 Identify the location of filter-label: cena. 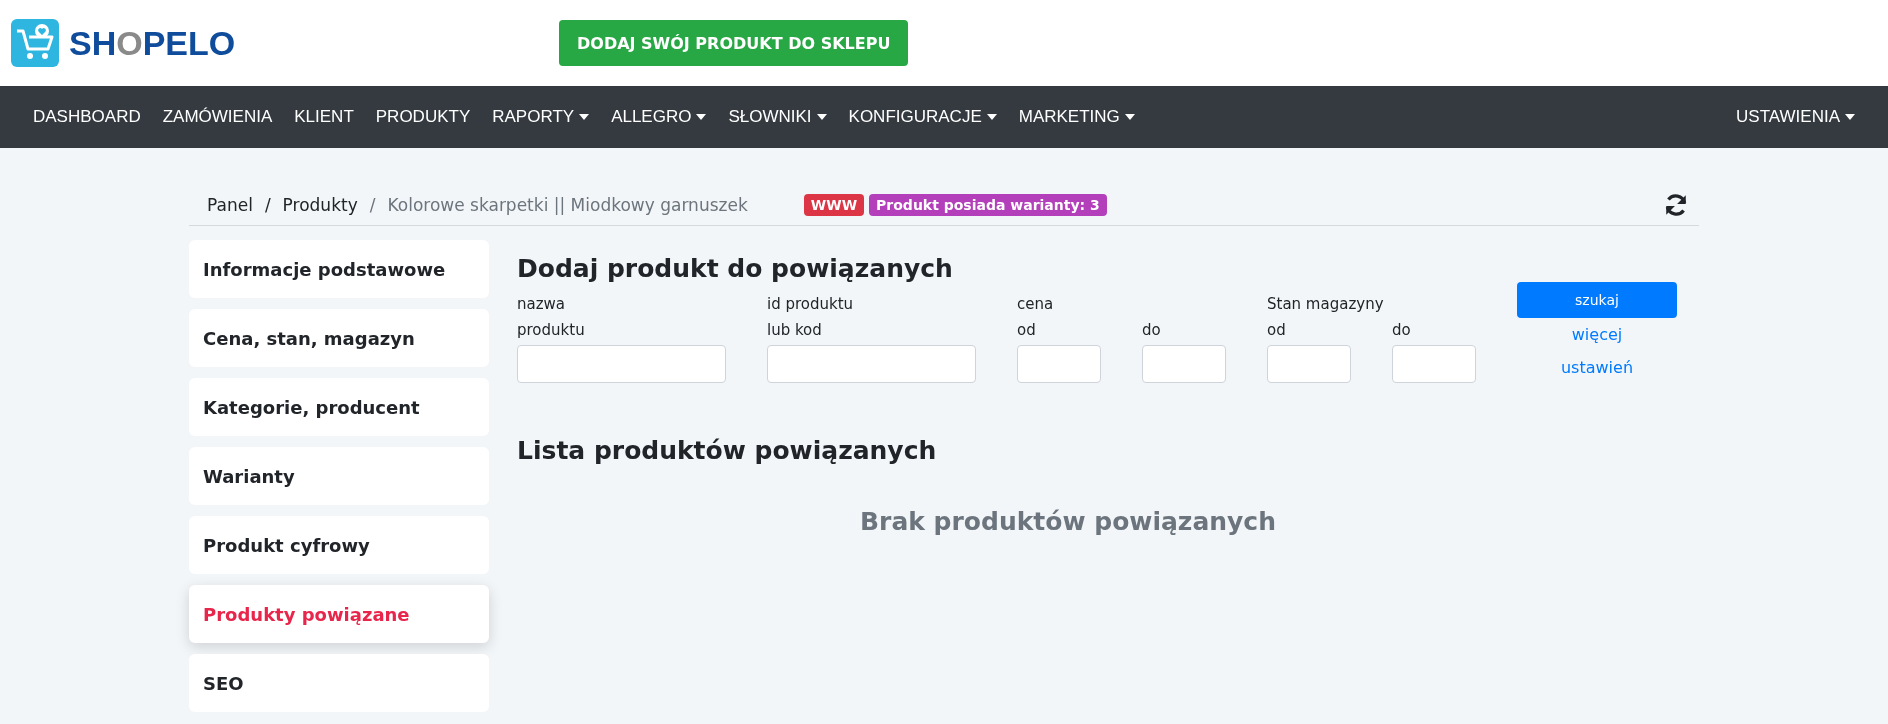
(1036, 305).